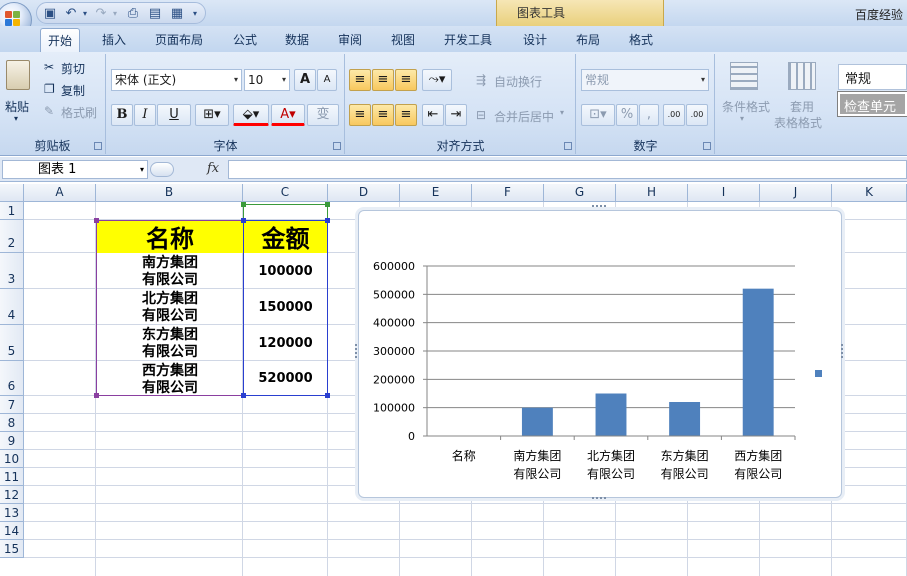 The height and width of the screenshot is (576, 907). I want to click on number-format-select: 常规 ▾, so click(645, 80).